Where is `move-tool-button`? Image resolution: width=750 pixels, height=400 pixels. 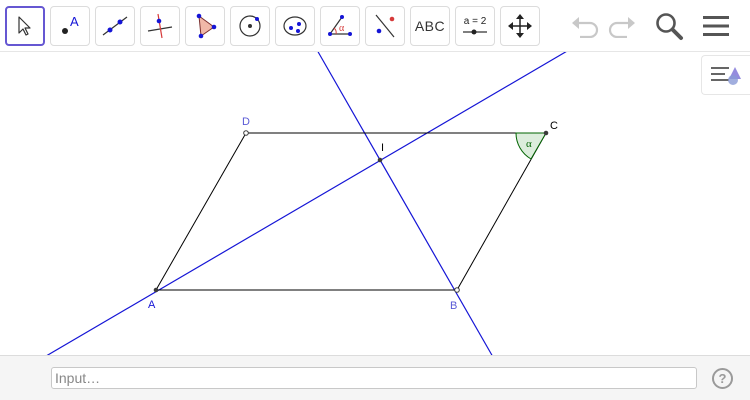 move-tool-button is located at coordinates (25, 26).